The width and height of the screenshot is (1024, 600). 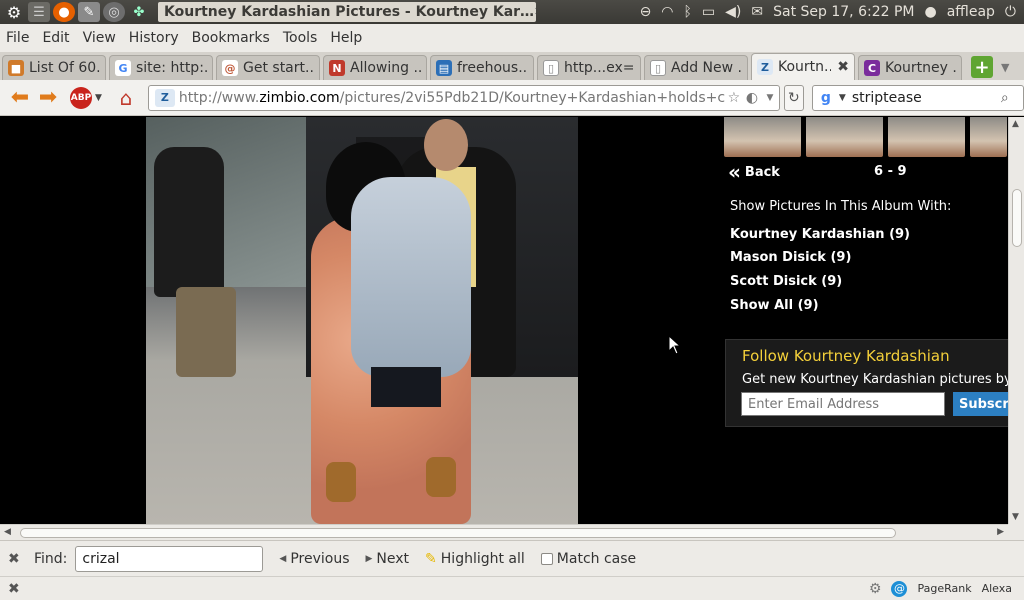 I want to click on thumbnail-pager: « Back 6 - 9, so click(x=868, y=172).